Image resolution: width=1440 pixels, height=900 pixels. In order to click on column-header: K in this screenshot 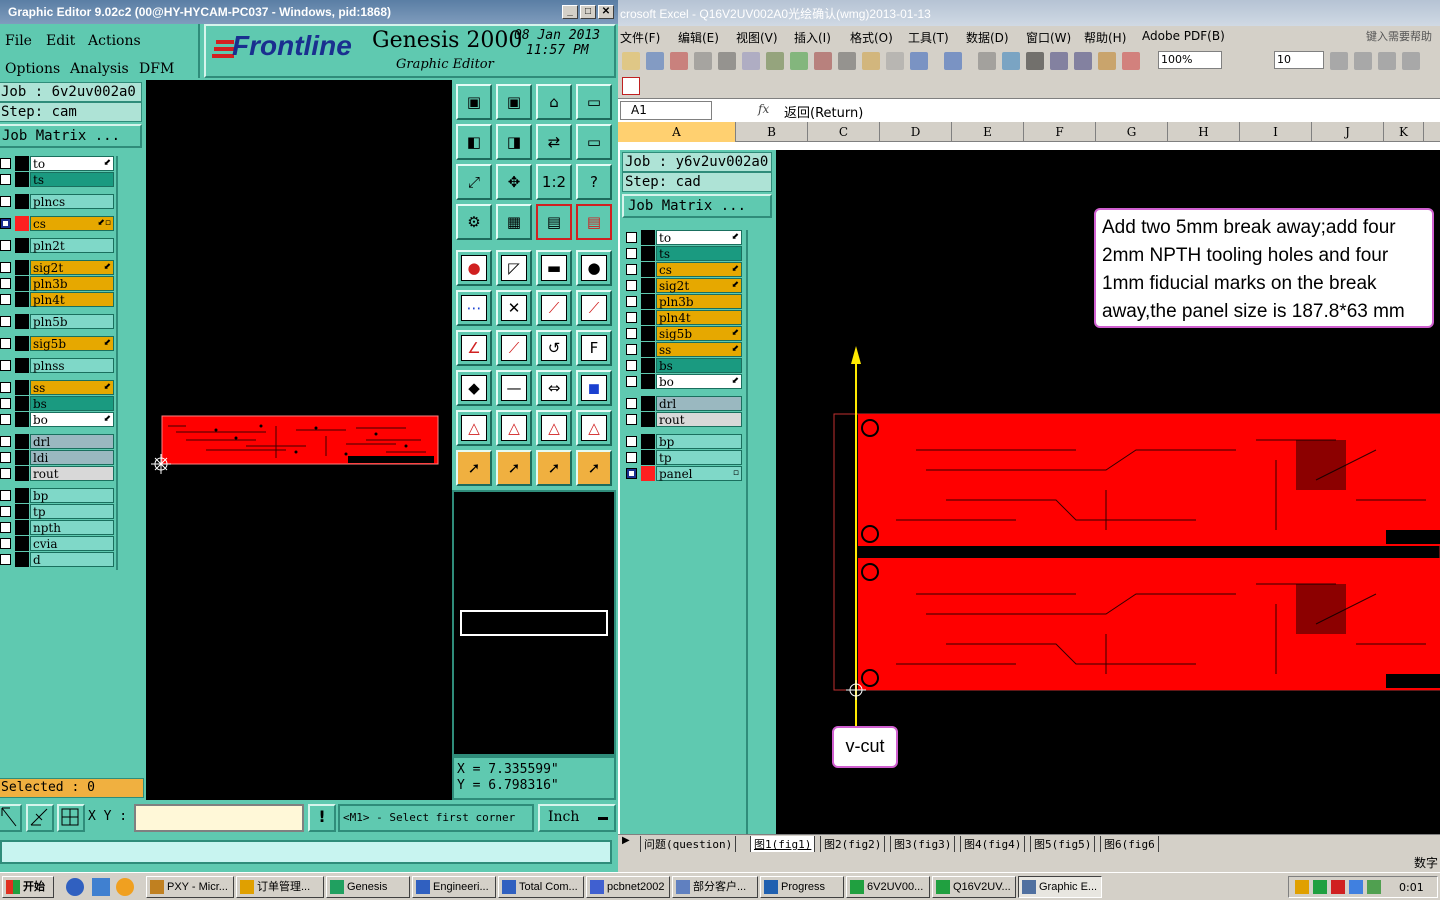, I will do `click(1404, 132)`.